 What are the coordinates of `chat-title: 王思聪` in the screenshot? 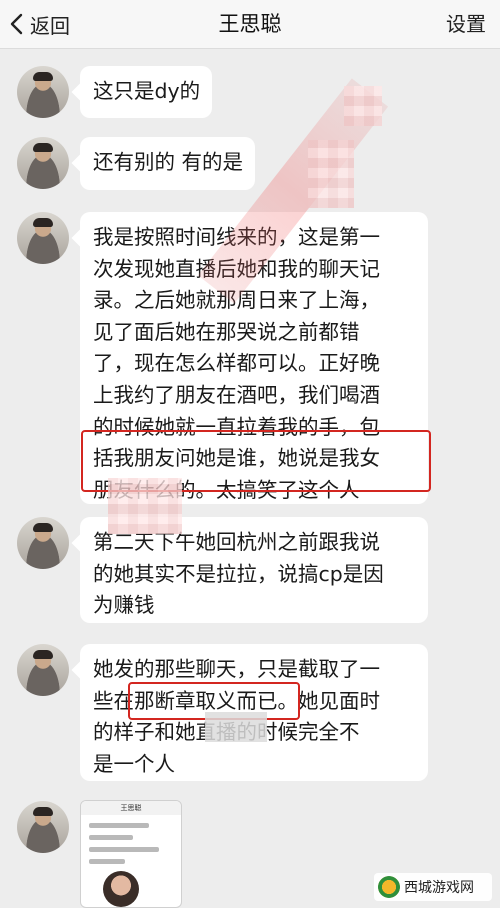 It's located at (250, 24).